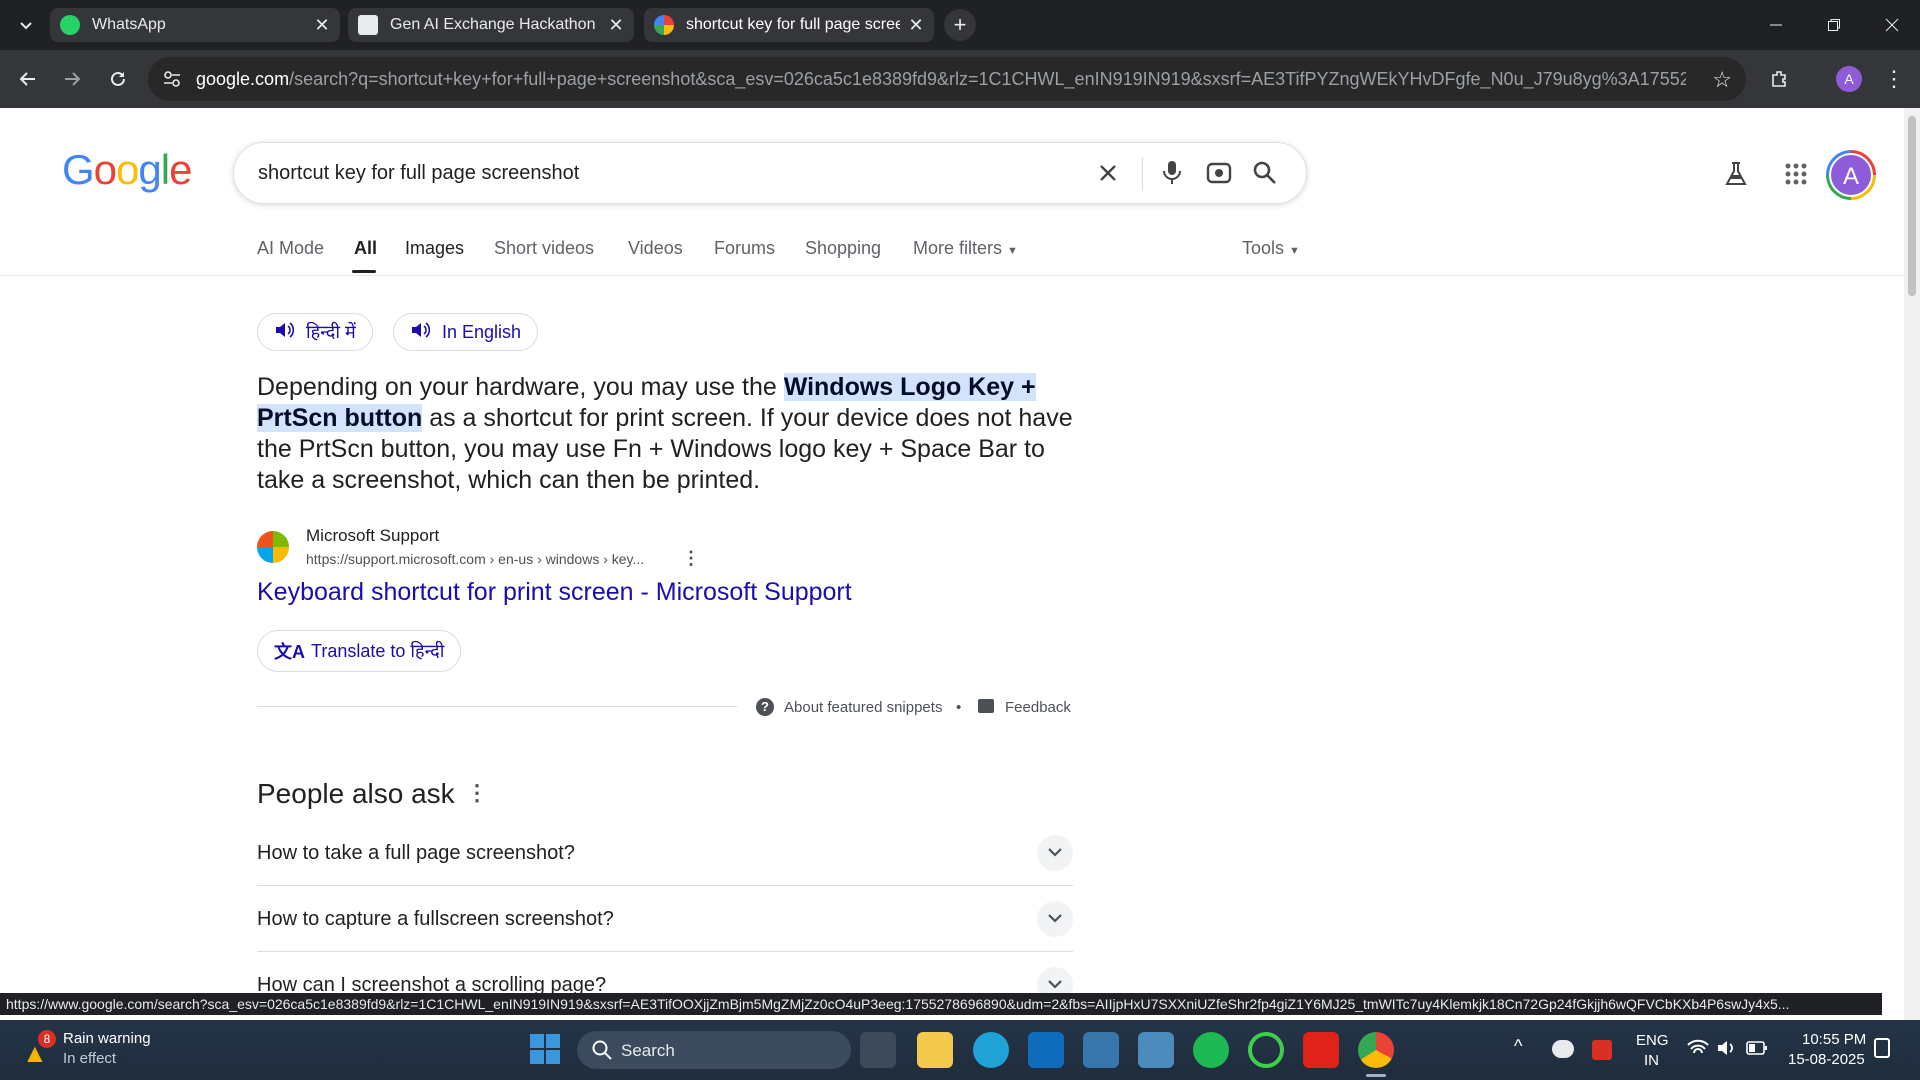 This screenshot has width=1920, height=1080. I want to click on extensions-icon, so click(1780, 79).